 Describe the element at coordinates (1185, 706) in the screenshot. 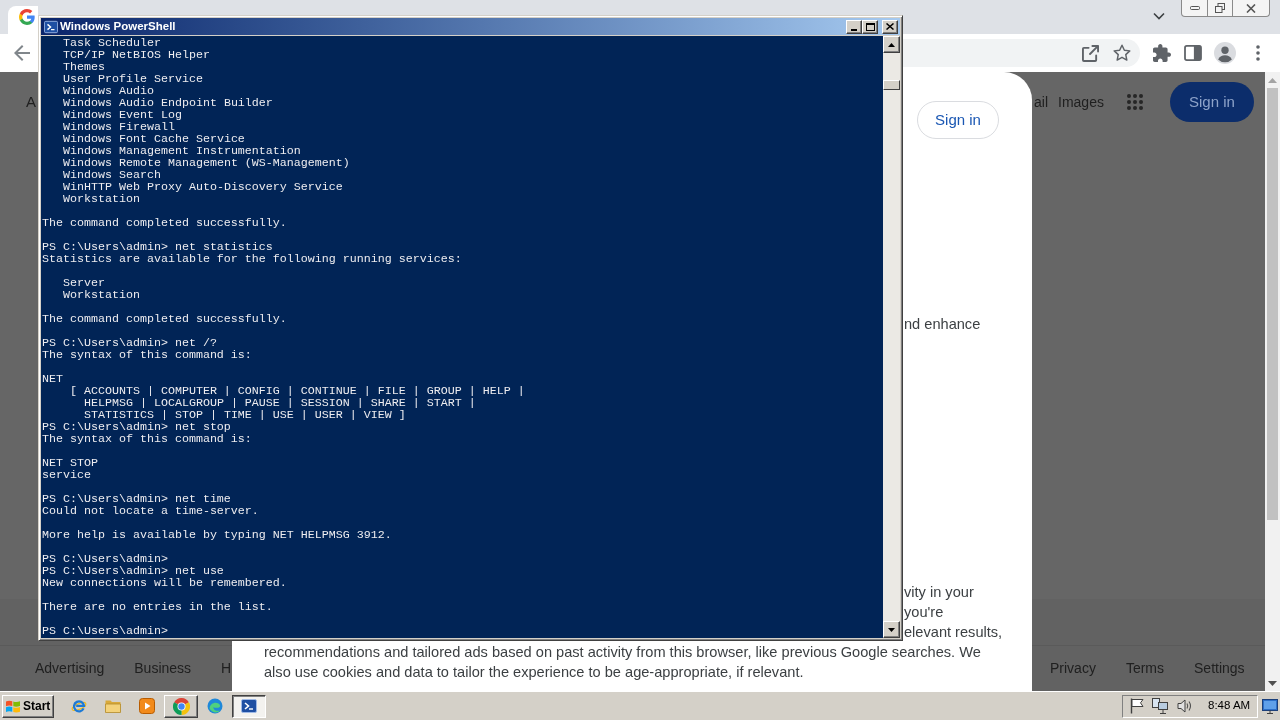

I see `speaker-icon` at that location.